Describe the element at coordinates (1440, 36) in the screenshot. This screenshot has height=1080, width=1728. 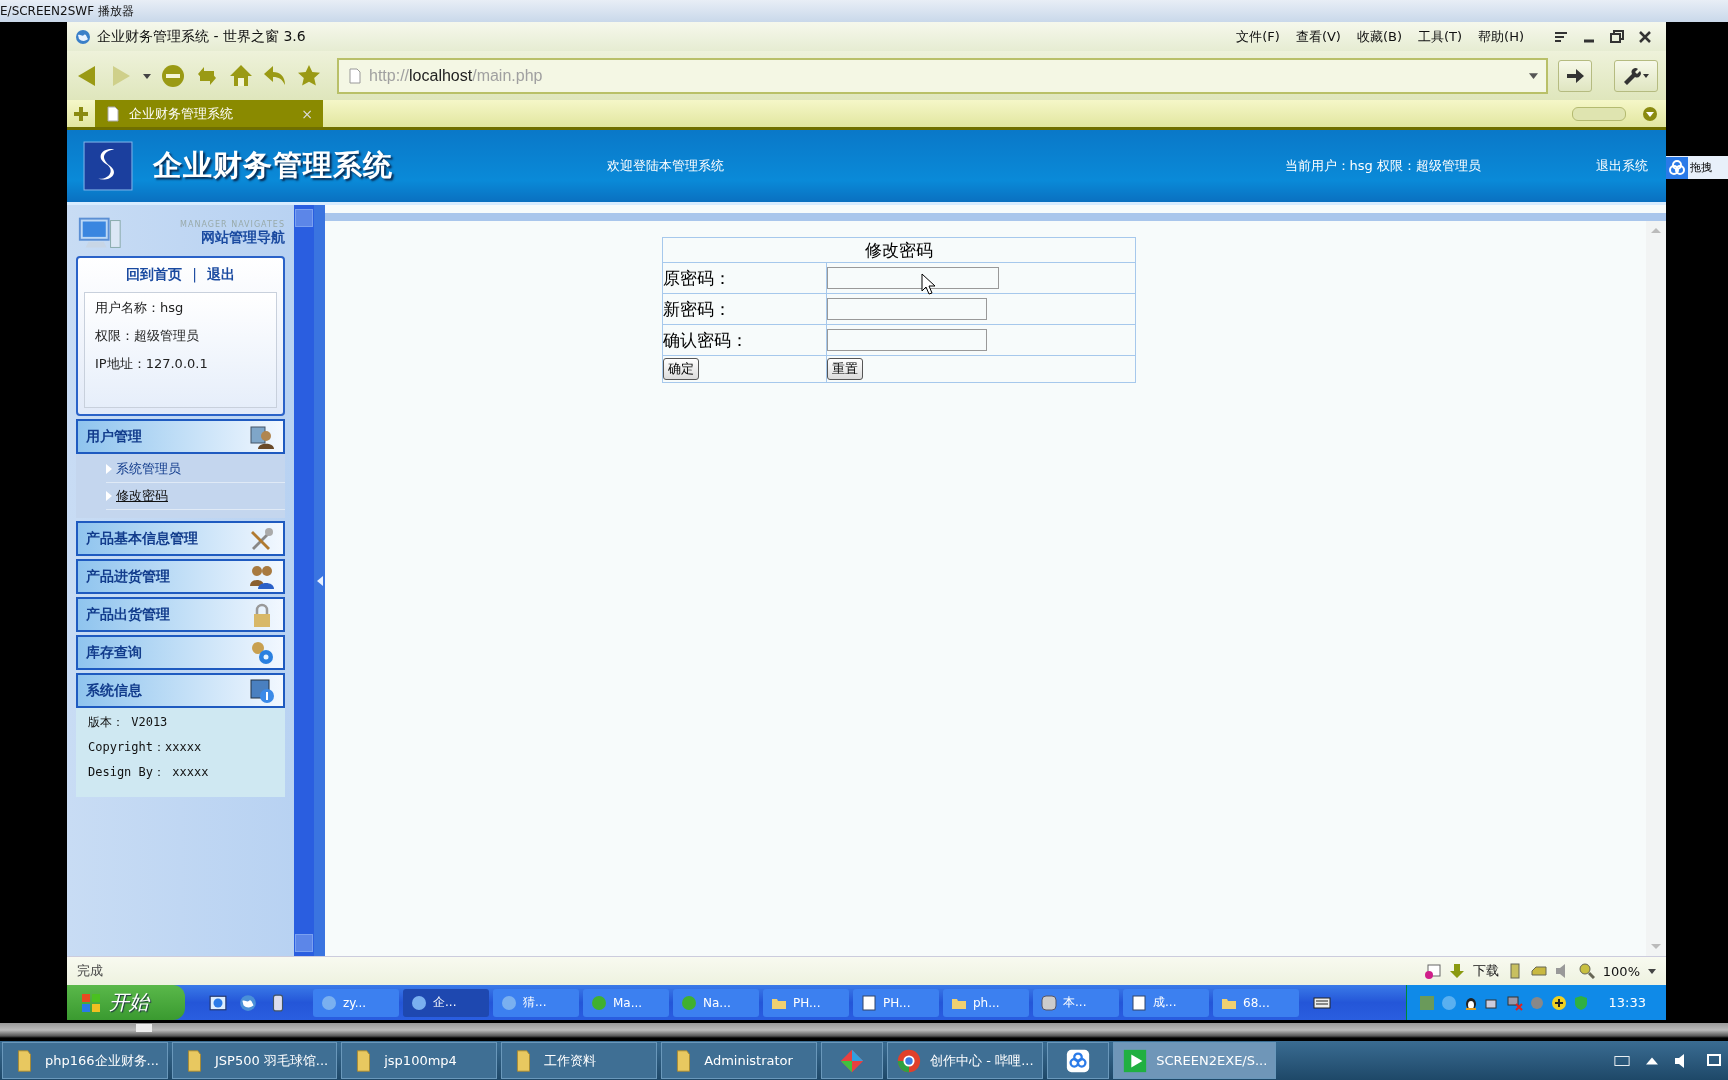
I see `menu-item: 工具(T)` at that location.